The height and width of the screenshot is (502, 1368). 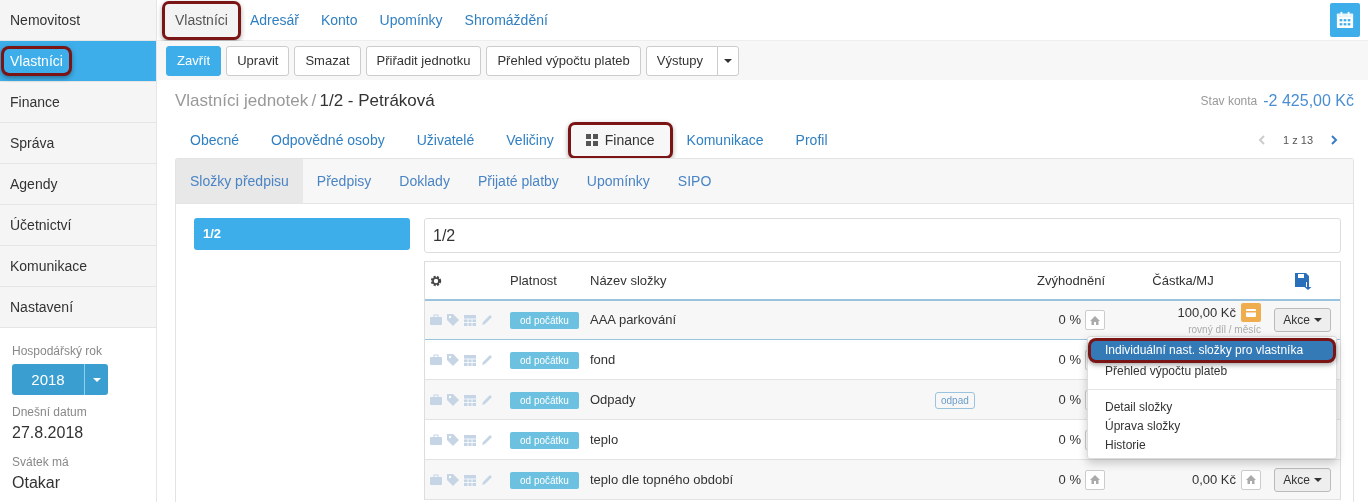 What do you see at coordinates (201, 20) in the screenshot?
I see `nav-tab: Vlastníci` at bounding box center [201, 20].